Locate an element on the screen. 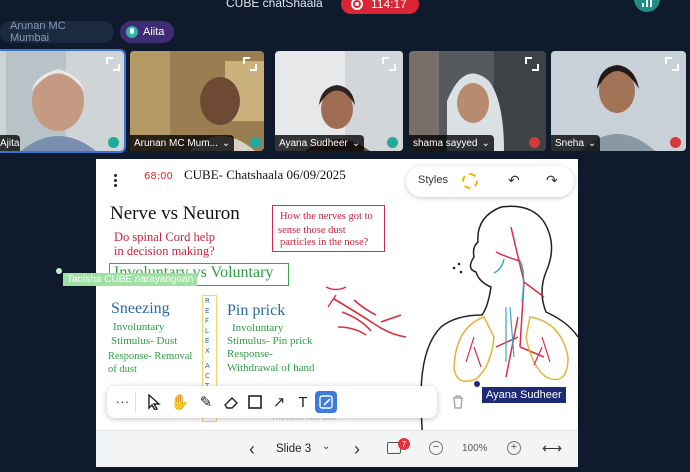 This screenshot has height=472, width=690. participant-tile-arunan: Arunan MC Mum... ⌄ is located at coordinates (197, 101).